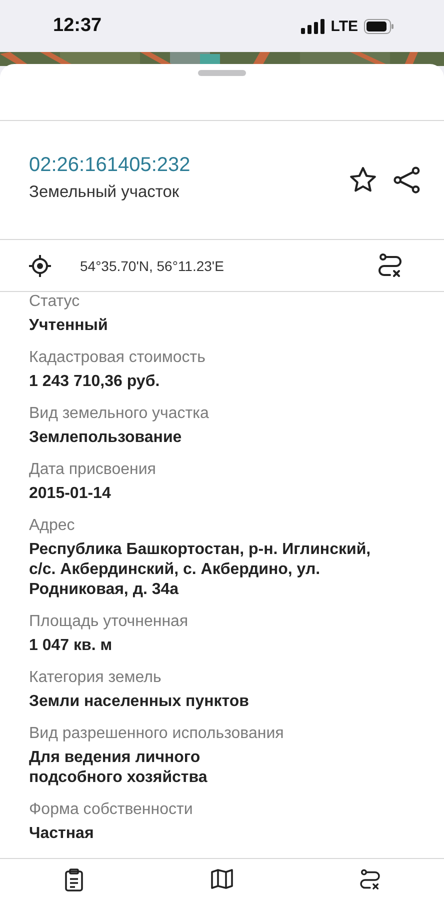  I want to click on field-value: Частная, so click(62, 834).